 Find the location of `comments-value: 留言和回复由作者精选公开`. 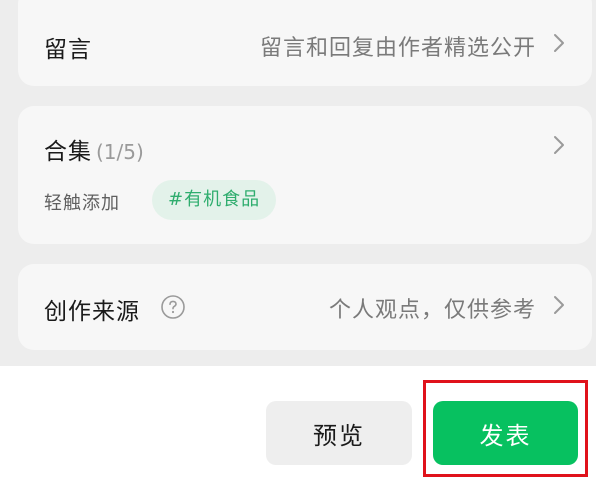

comments-value: 留言和回复由作者精选公开 is located at coordinates (397, 48).